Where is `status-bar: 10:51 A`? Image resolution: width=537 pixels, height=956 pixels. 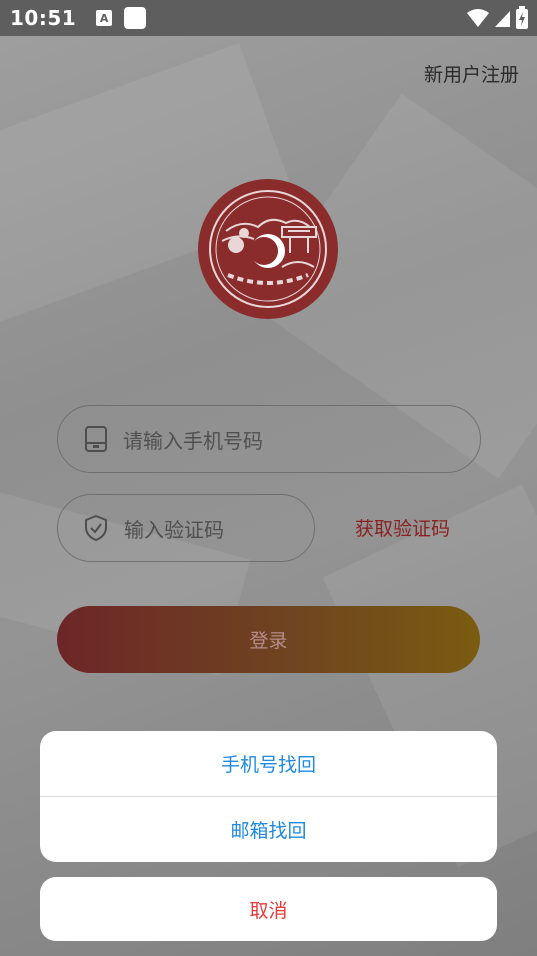 status-bar: 10:51 A is located at coordinates (268, 18).